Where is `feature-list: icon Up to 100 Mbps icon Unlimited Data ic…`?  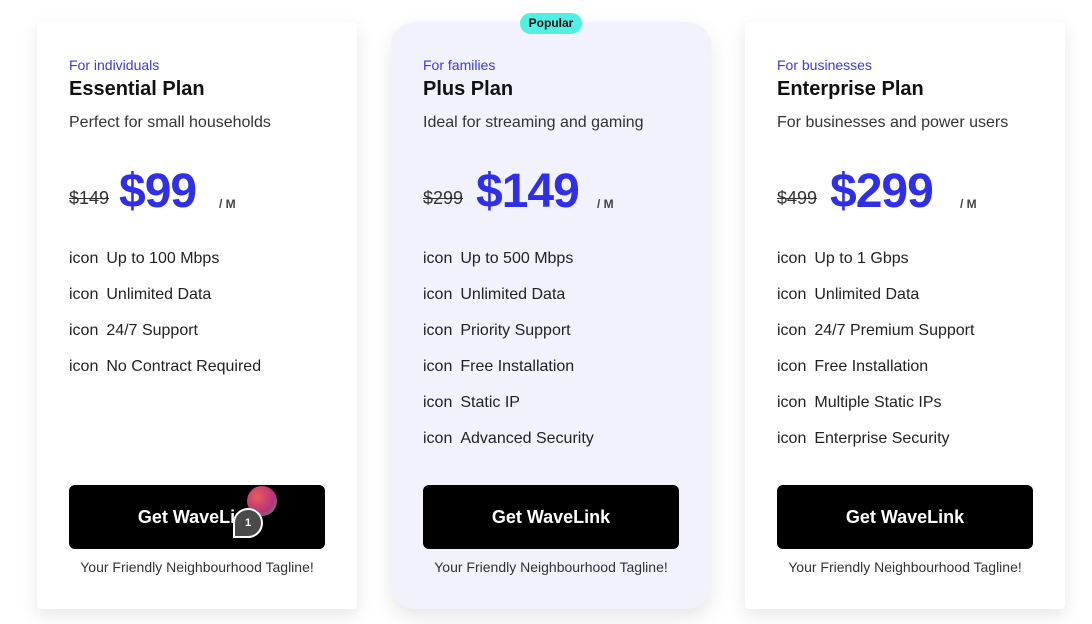
feature-list: icon Up to 100 Mbps icon Unlimited Data ic… is located at coordinates (165, 322).